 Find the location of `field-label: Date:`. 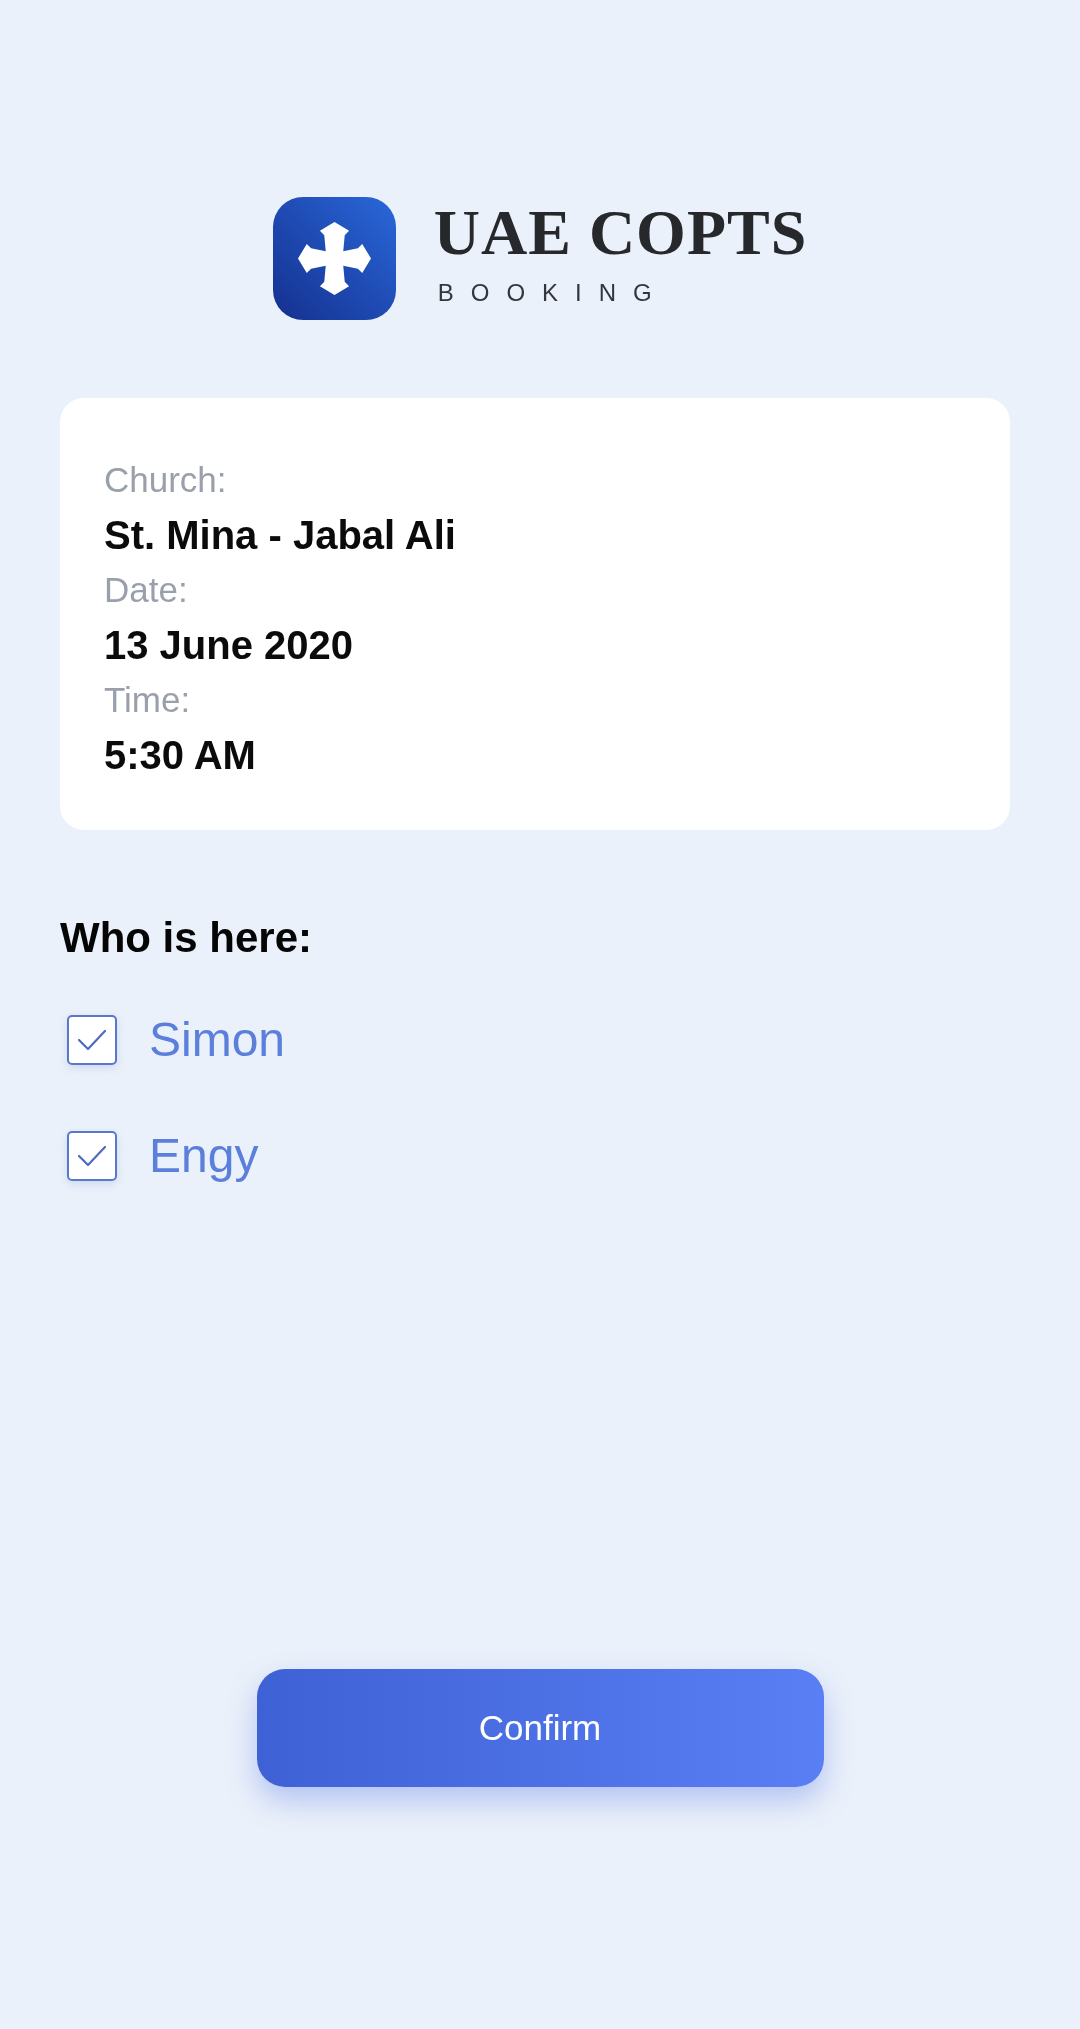

field-label: Date: is located at coordinates (146, 590).